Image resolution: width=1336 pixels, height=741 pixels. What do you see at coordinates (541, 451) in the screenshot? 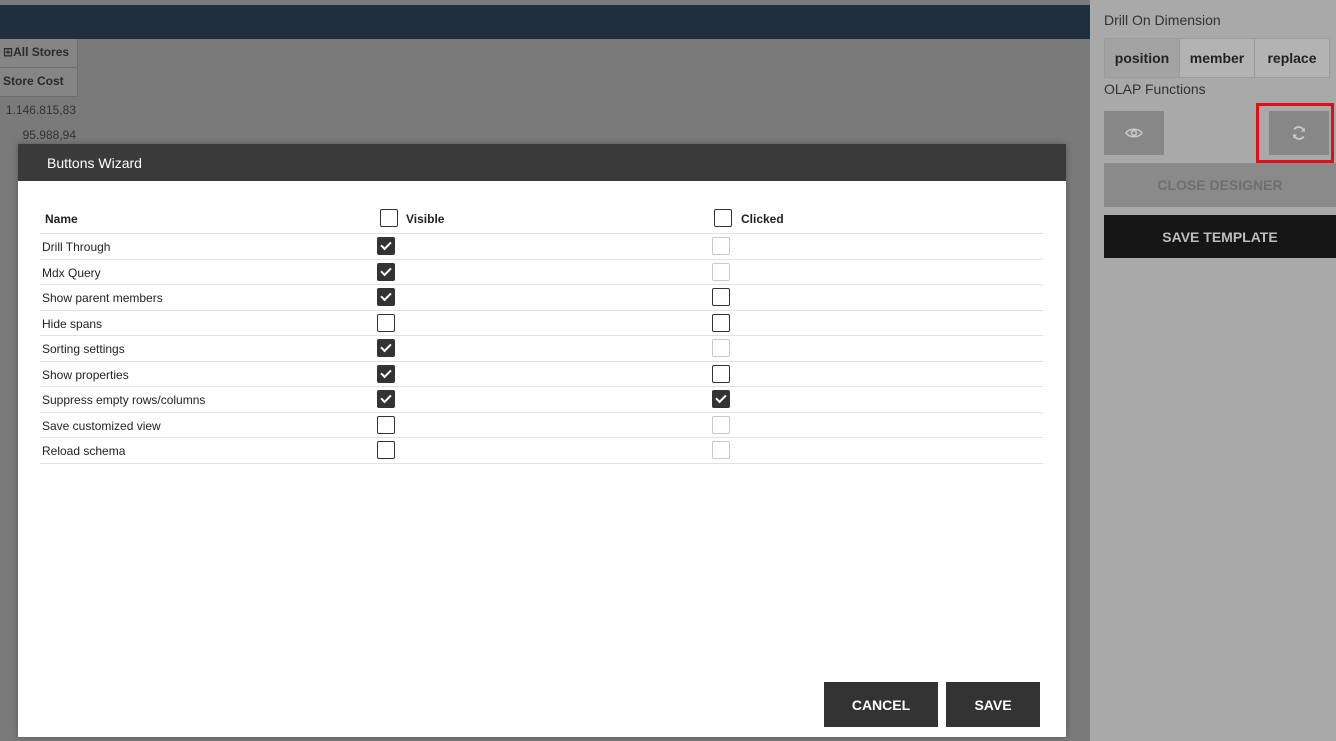
I see `table-row: Reload schema` at bounding box center [541, 451].